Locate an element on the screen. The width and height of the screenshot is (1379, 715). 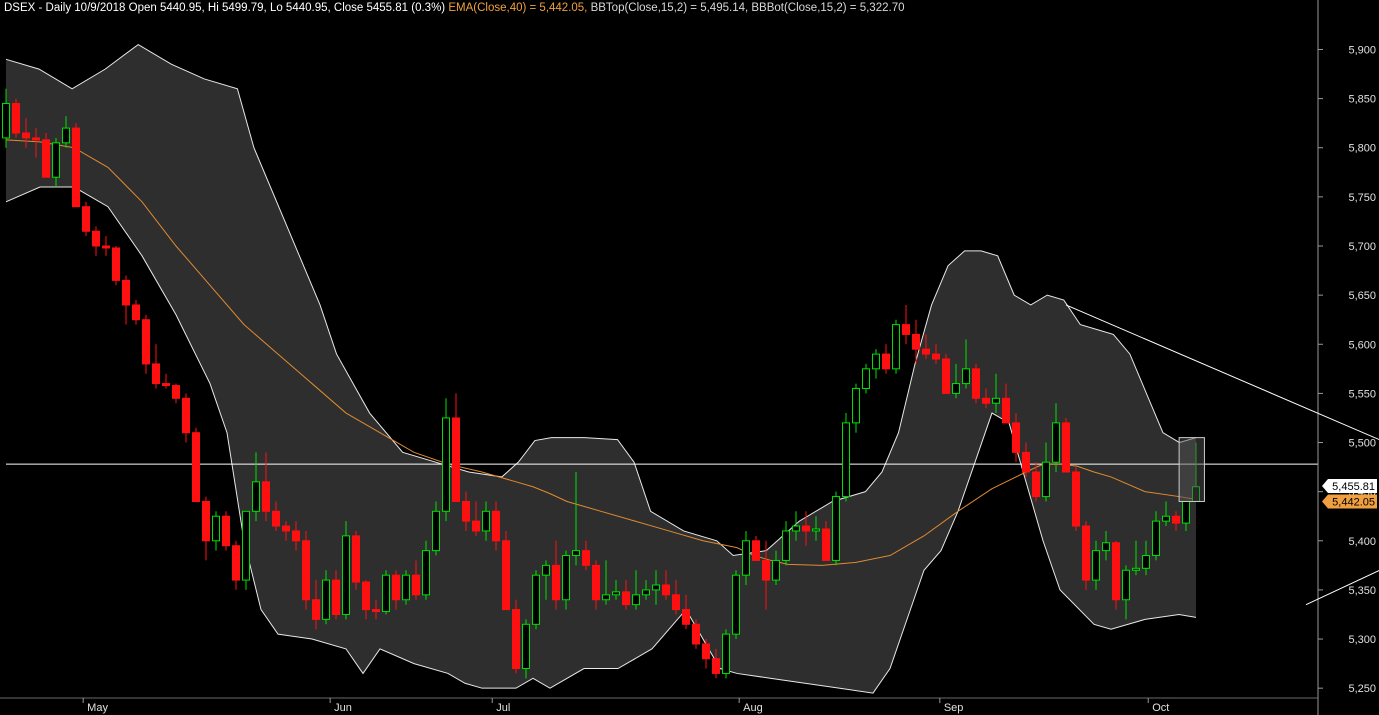
y-tick-label: 5,700 is located at coordinates (1362, 247).